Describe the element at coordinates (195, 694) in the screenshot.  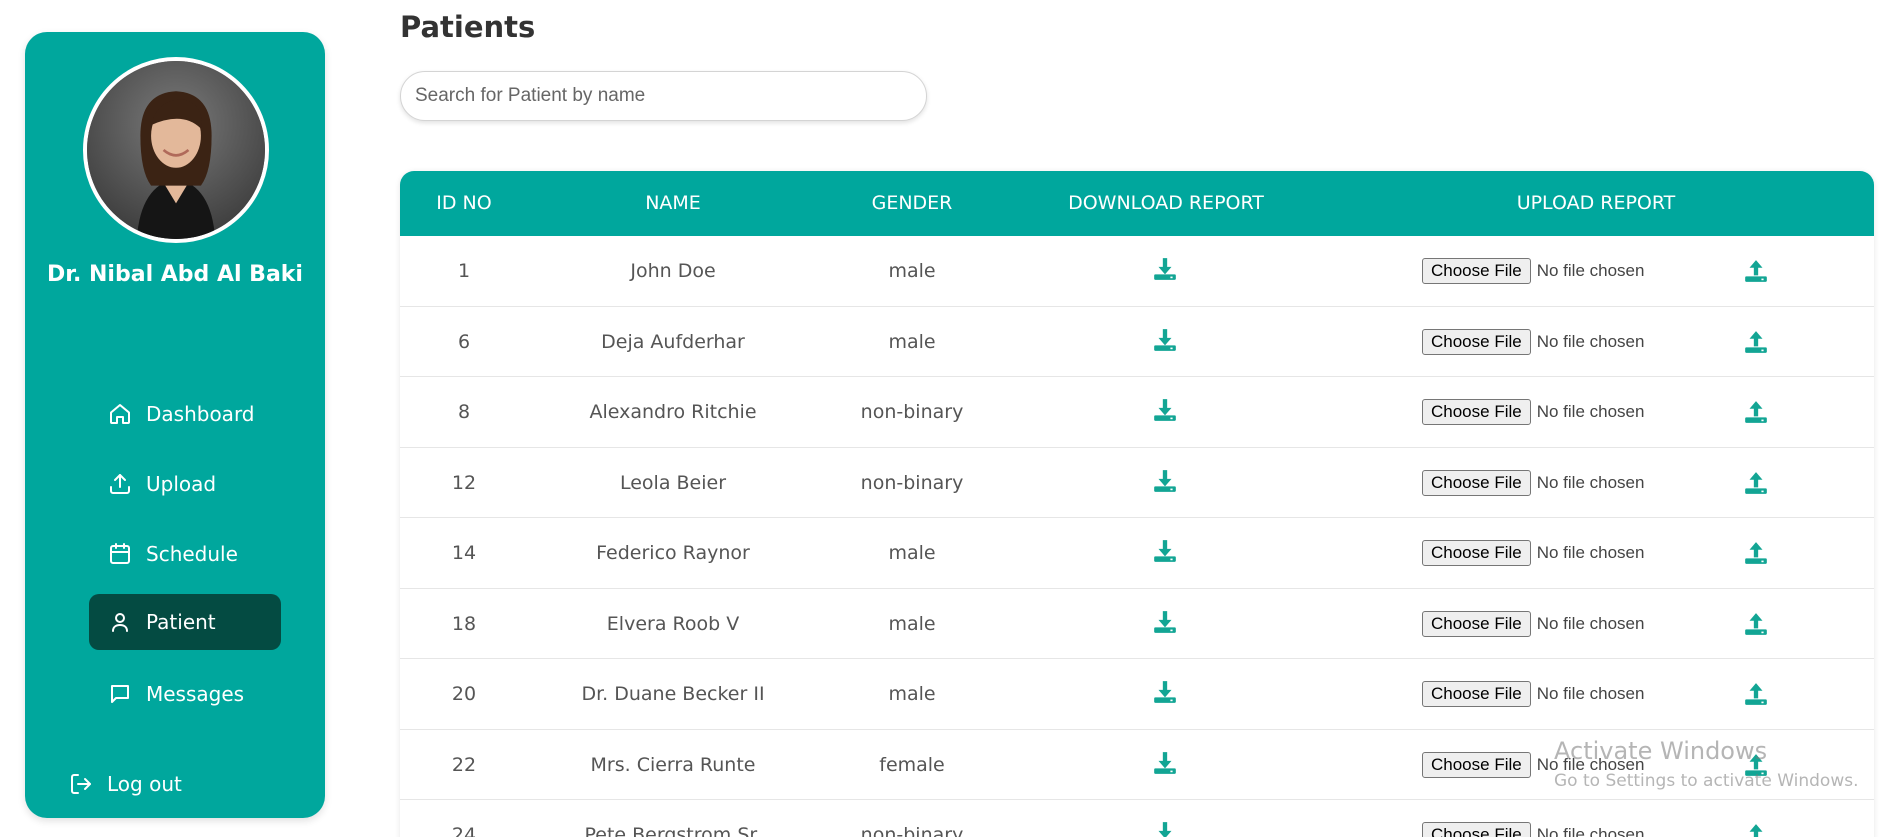
I see `sidebar-item-label: Messages` at that location.